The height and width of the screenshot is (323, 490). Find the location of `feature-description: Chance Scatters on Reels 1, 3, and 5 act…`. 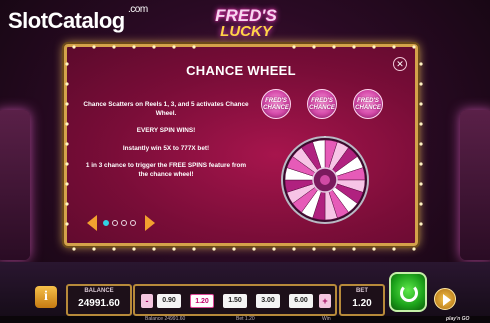

feature-description: Chance Scatters on Reels 1, 3, and 5 act… is located at coordinates (166, 144).